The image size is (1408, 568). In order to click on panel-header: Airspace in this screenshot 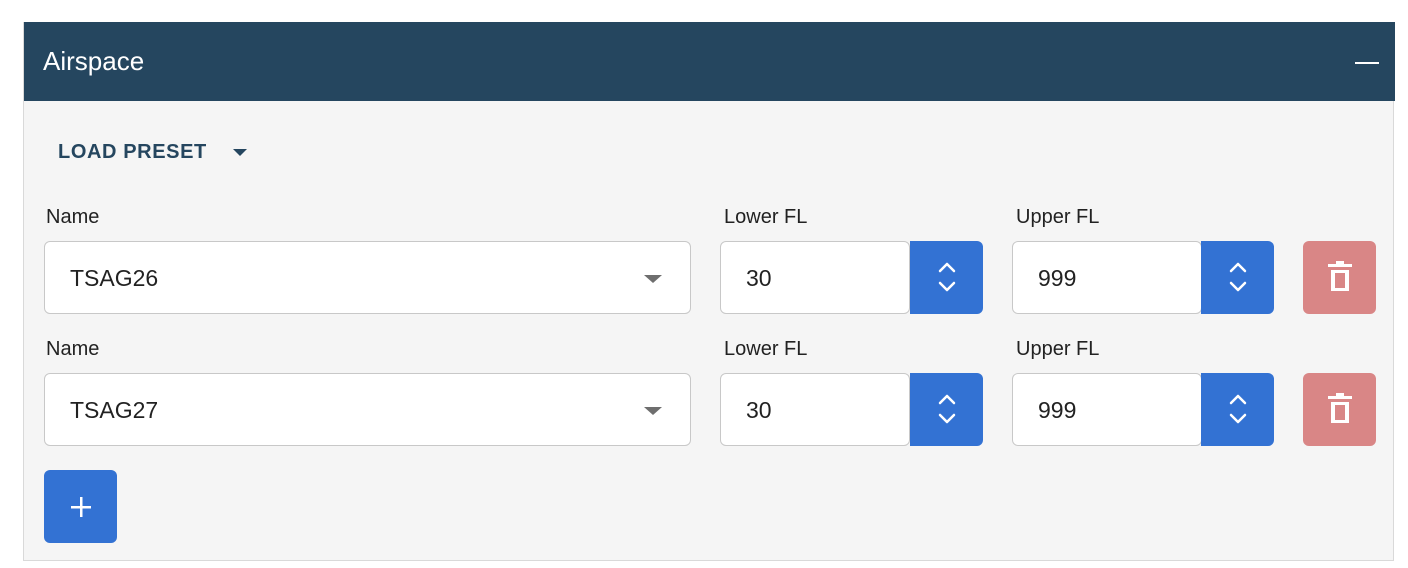, I will do `click(709, 61)`.